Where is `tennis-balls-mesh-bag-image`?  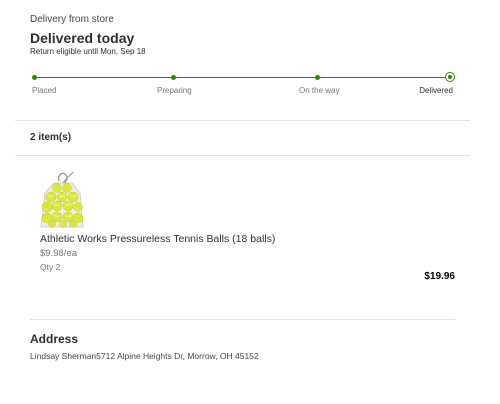 tennis-balls-mesh-bag-image is located at coordinates (62, 201).